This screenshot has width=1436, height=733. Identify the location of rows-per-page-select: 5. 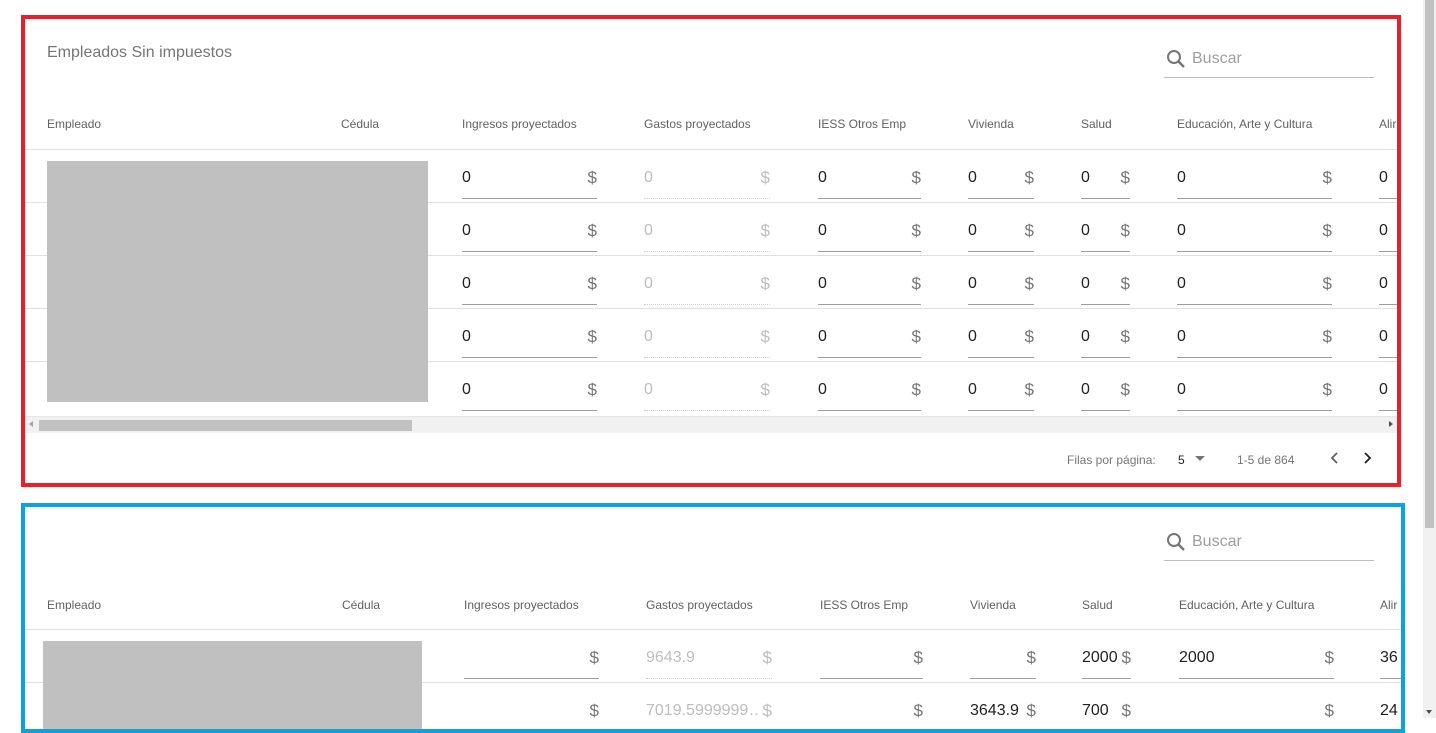
(1192, 460).